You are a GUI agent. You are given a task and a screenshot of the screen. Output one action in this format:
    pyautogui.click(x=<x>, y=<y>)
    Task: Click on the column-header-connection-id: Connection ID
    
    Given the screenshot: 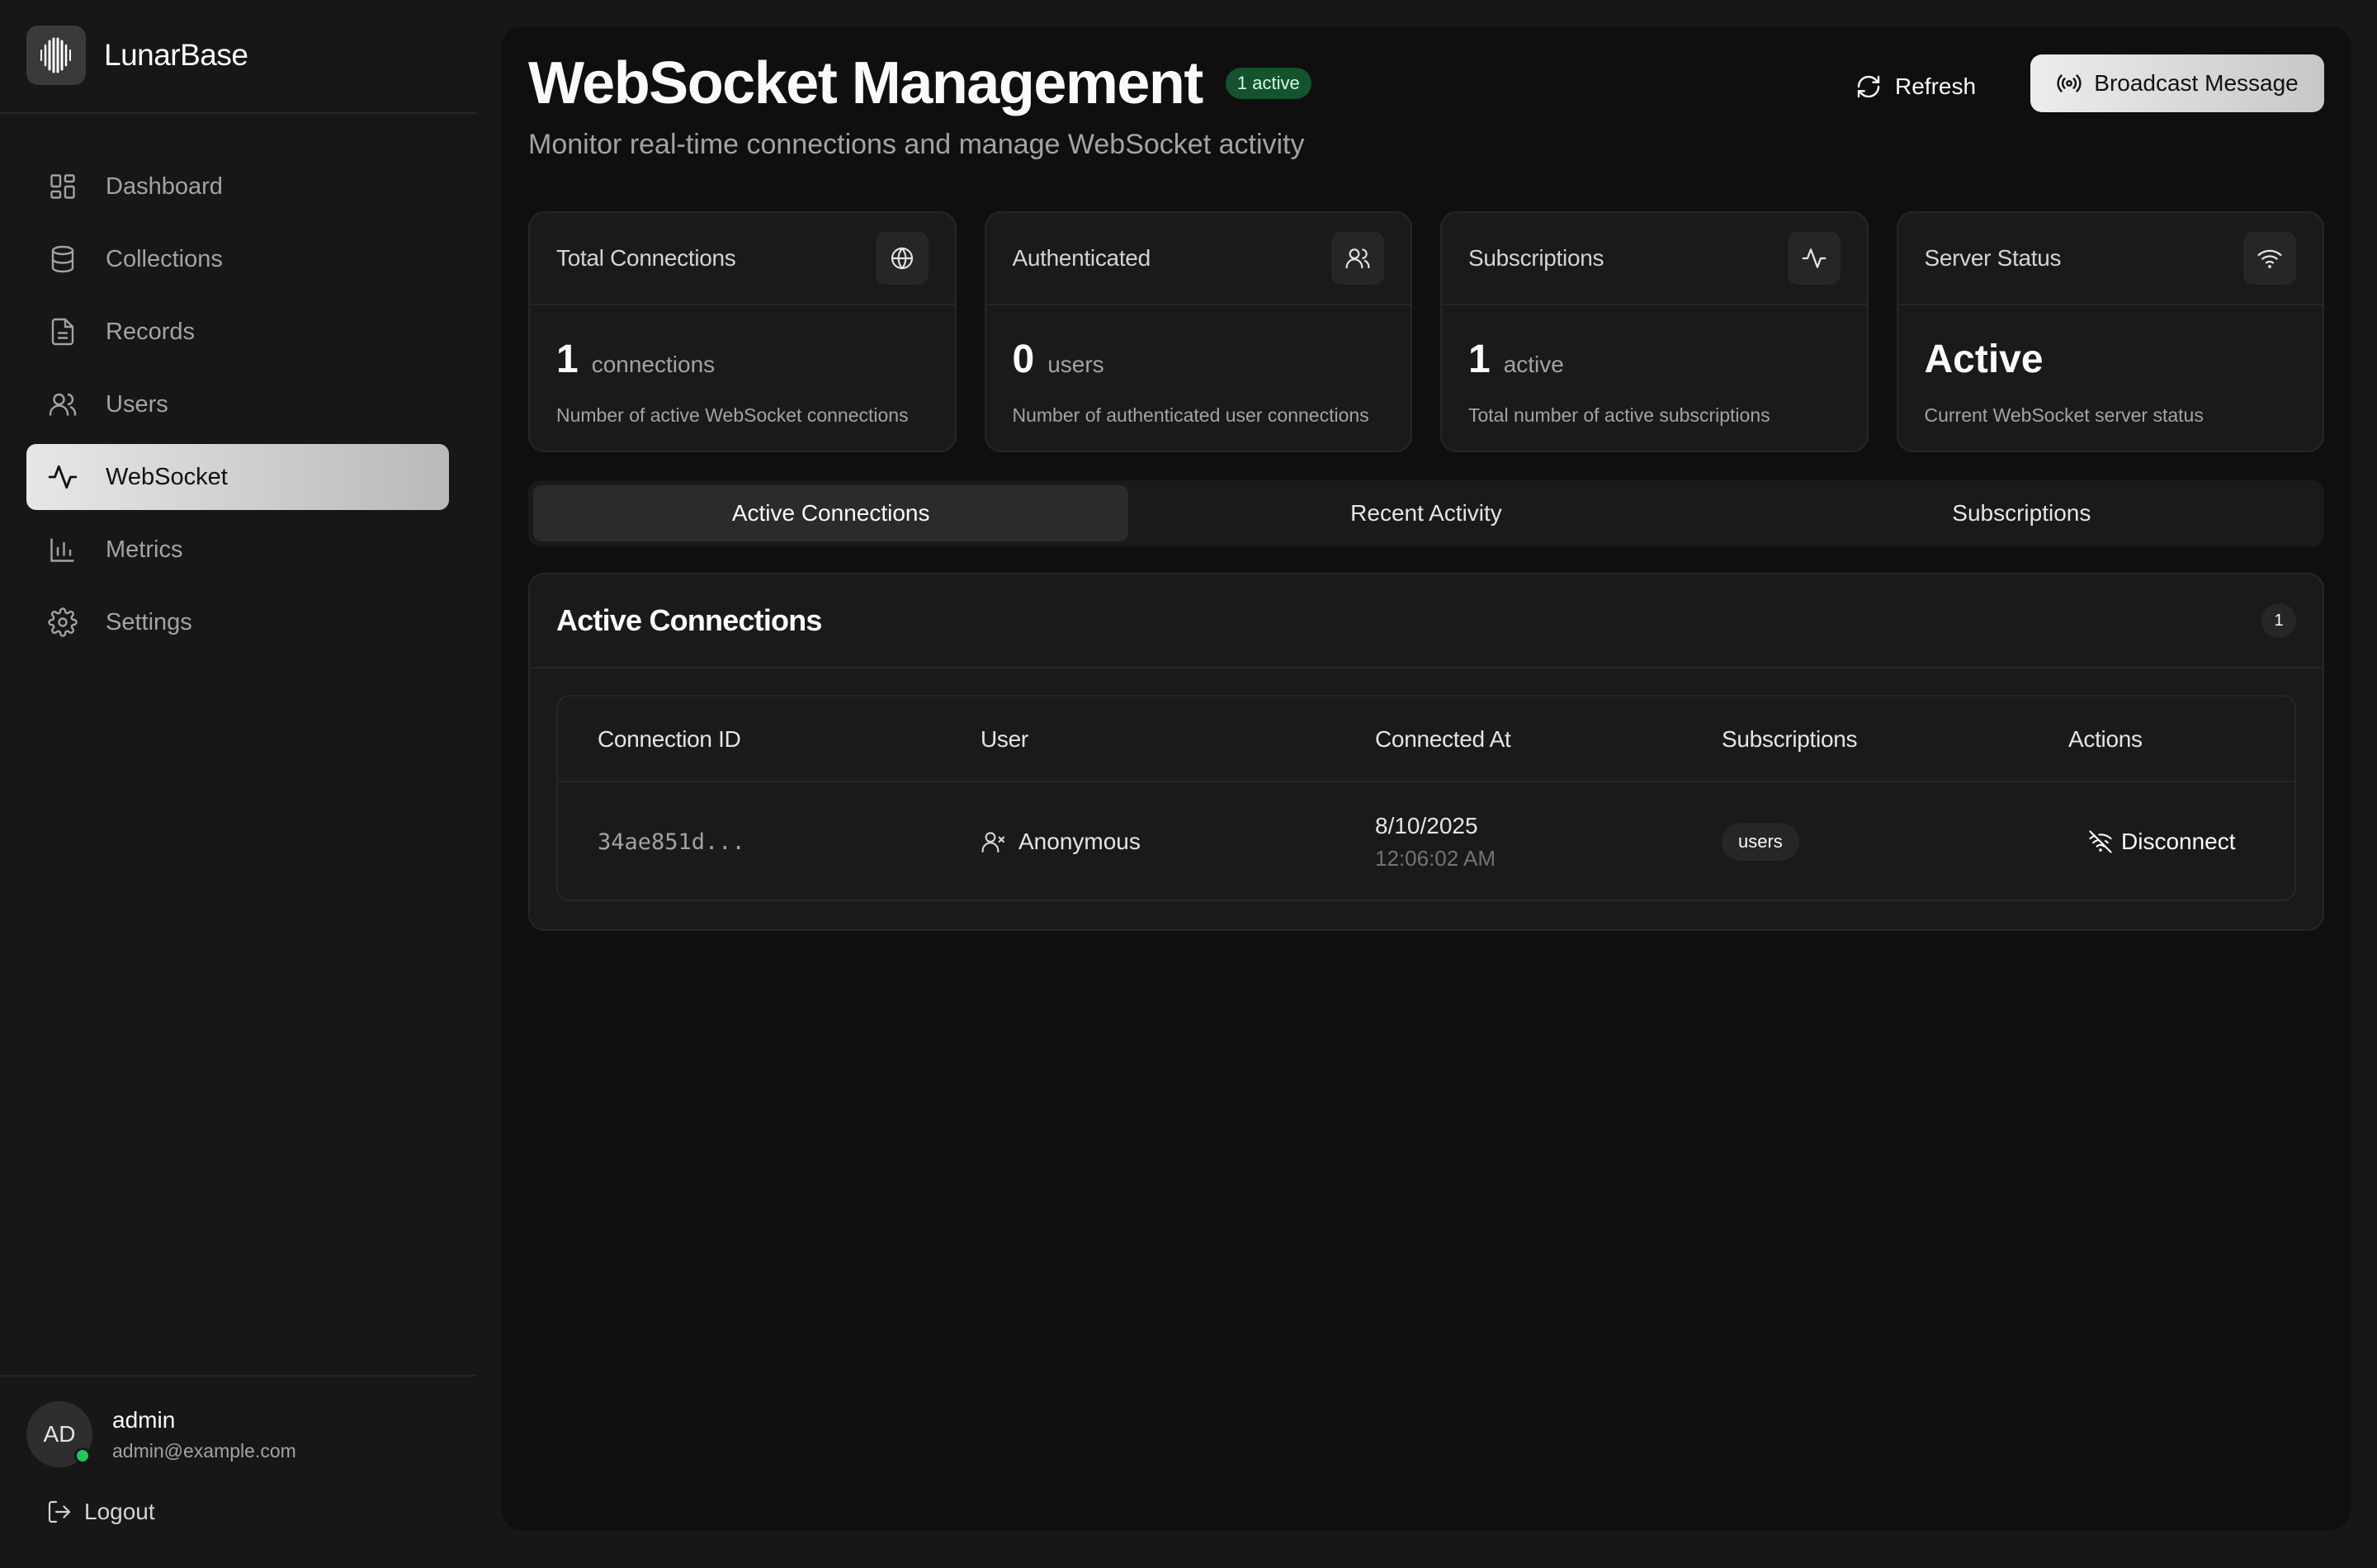 What is the action you would take?
    pyautogui.click(x=669, y=739)
    